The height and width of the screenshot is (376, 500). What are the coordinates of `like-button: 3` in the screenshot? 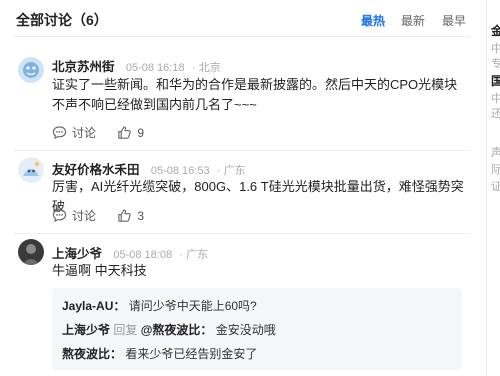 It's located at (130, 215).